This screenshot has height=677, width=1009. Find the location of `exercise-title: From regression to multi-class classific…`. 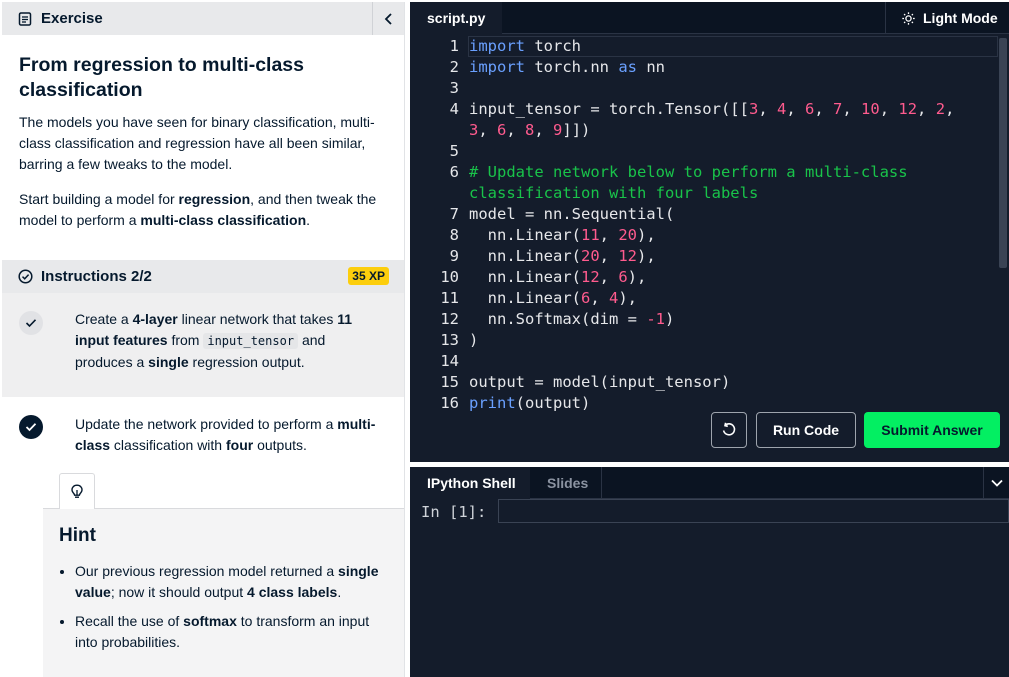

exercise-title: From regression to multi-class classific… is located at coordinates (161, 77).